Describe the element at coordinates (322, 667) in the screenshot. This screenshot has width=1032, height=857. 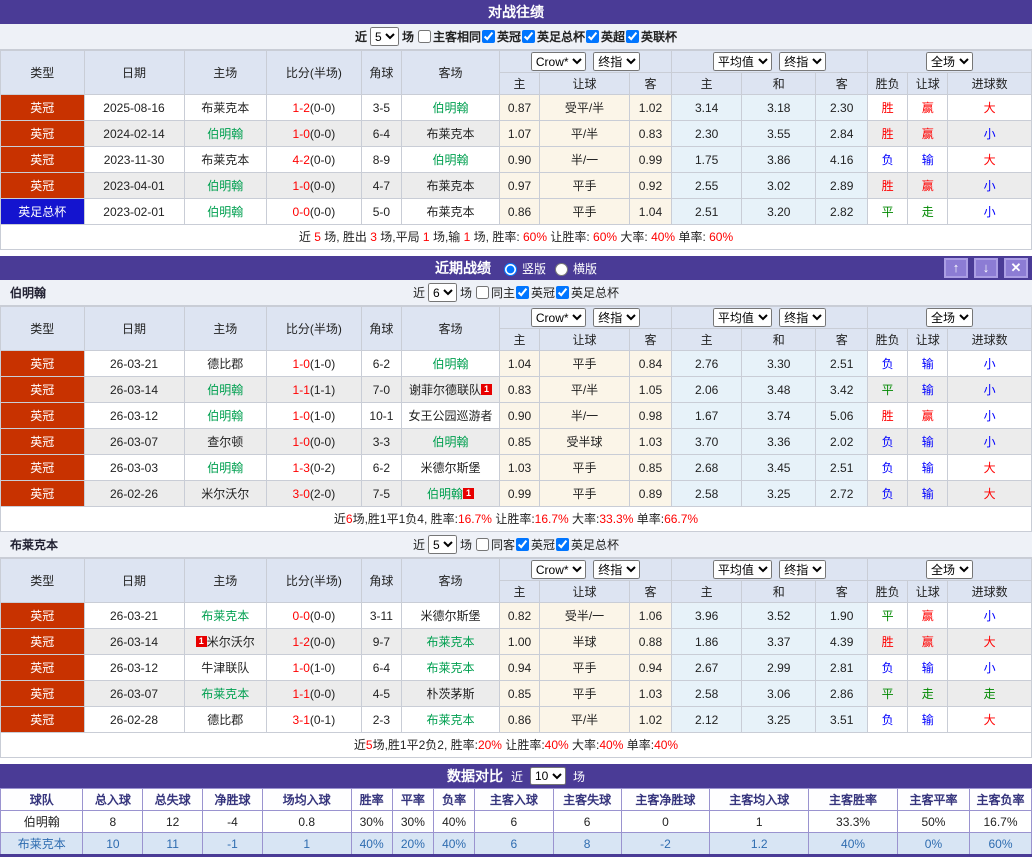
I see `halftime-score: (1-0)` at that location.